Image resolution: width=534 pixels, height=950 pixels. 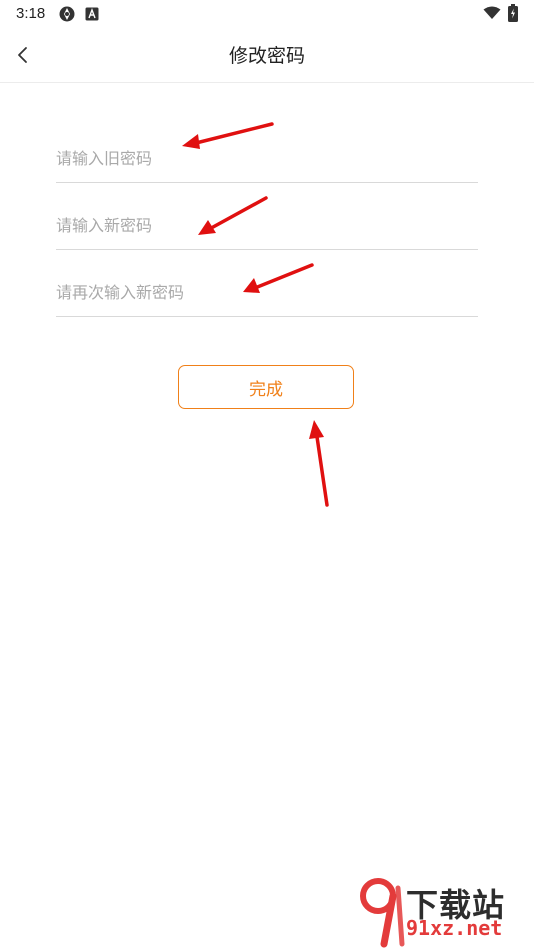 I want to click on new-password-input, so click(x=267, y=225).